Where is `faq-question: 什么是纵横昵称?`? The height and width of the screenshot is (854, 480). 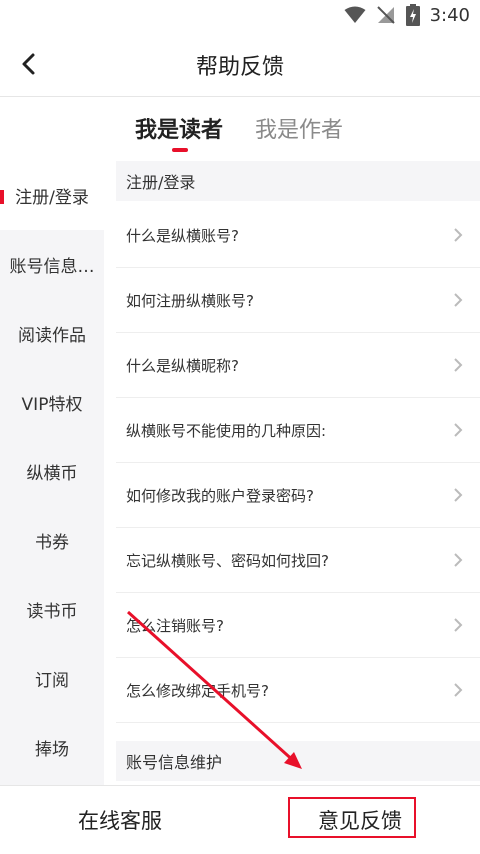
faq-question: 什么是纵横昵称? is located at coordinates (182, 365).